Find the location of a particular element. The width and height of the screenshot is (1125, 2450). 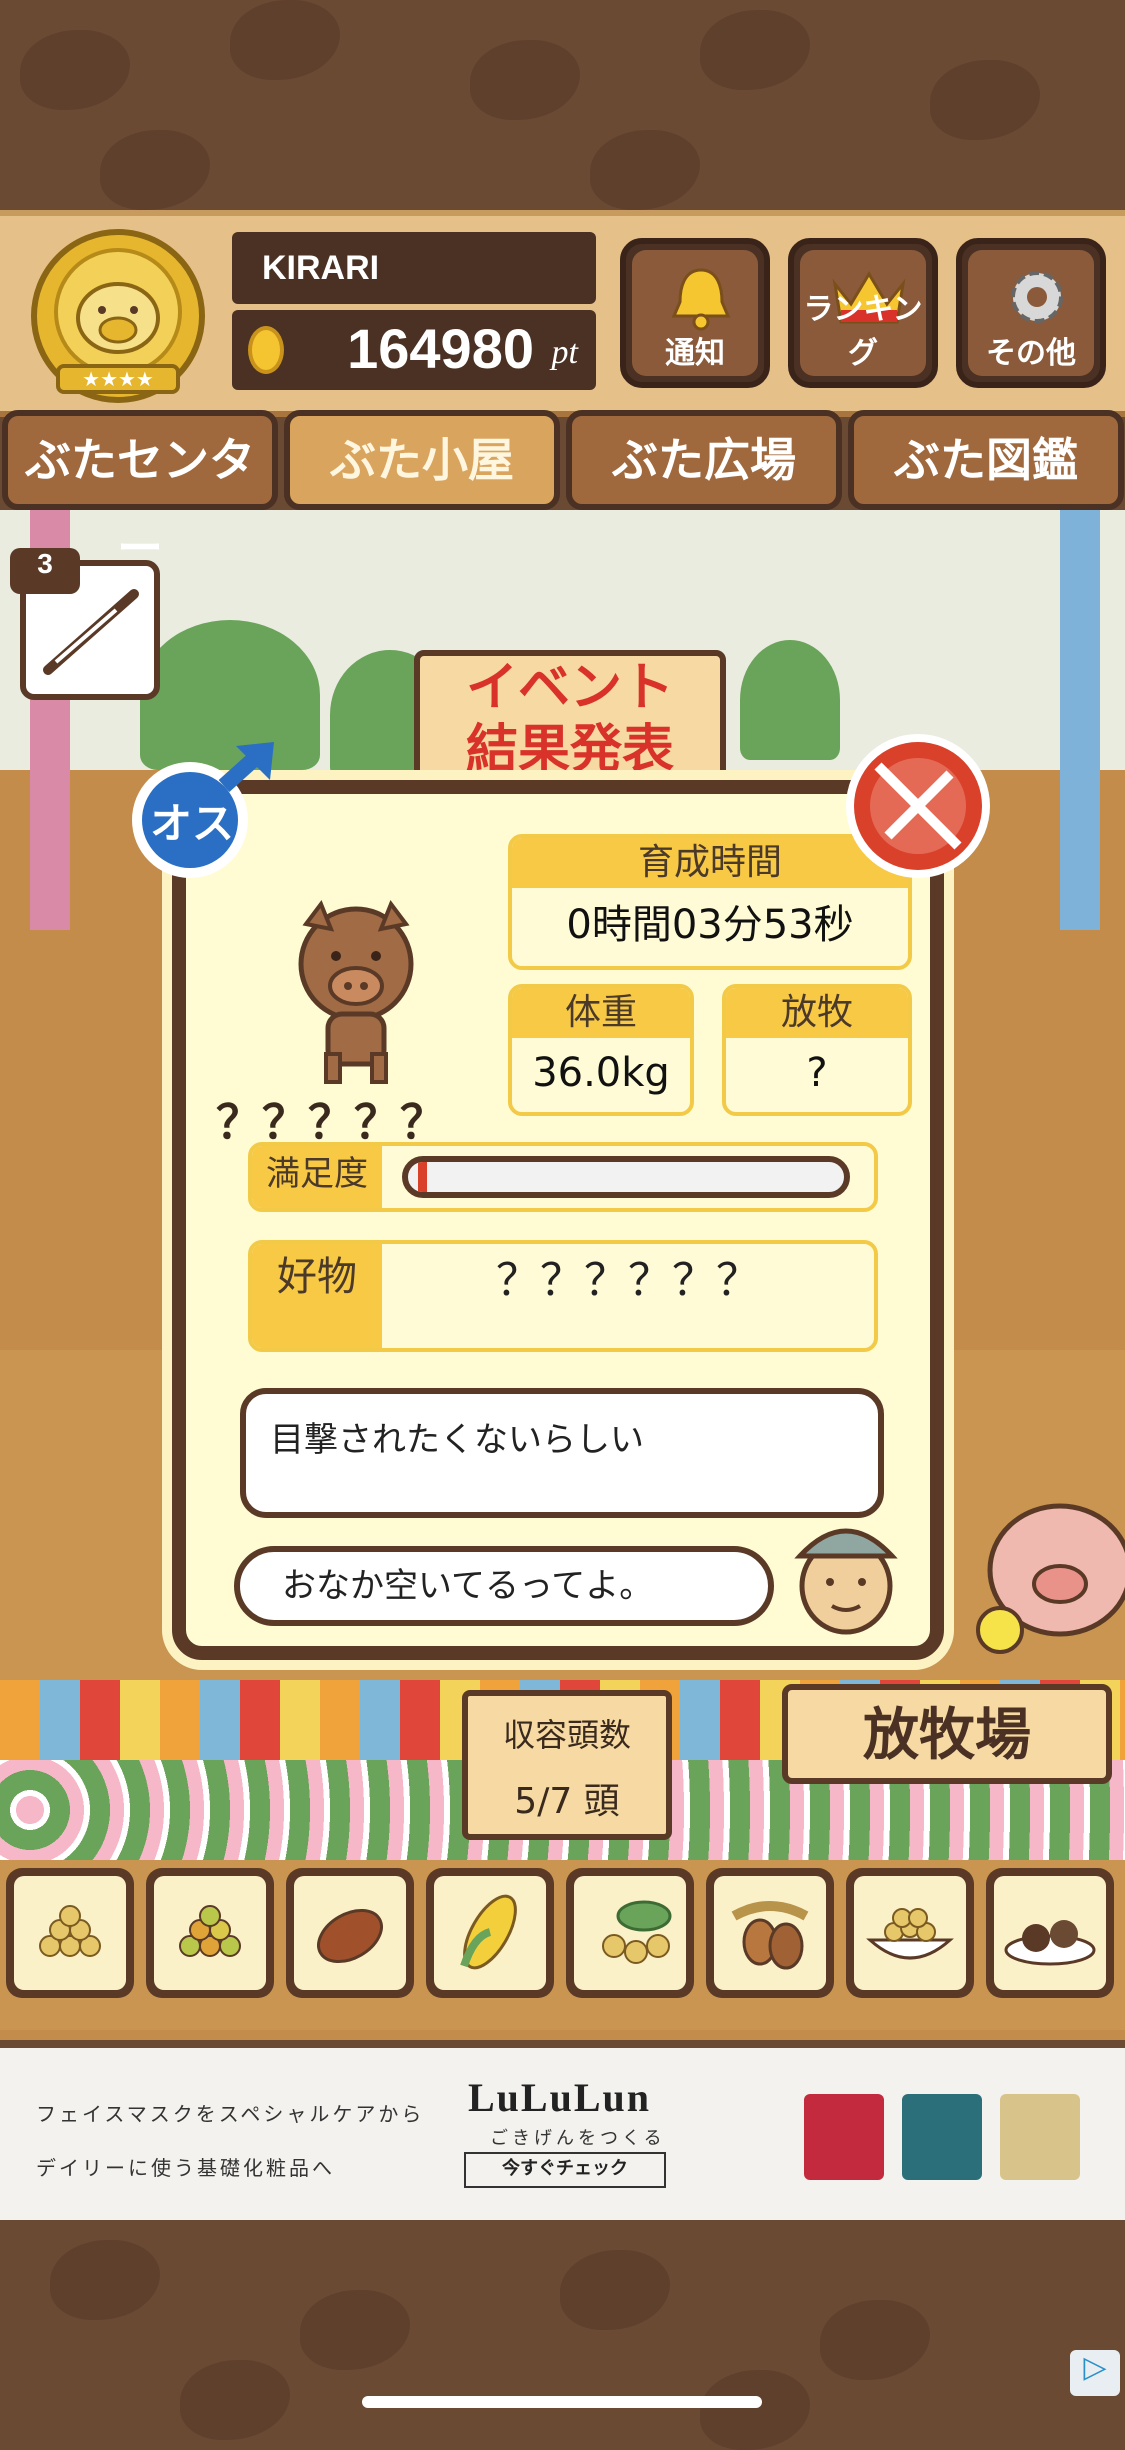

meatball-plate-icon is located at coordinates (1050, 1943).